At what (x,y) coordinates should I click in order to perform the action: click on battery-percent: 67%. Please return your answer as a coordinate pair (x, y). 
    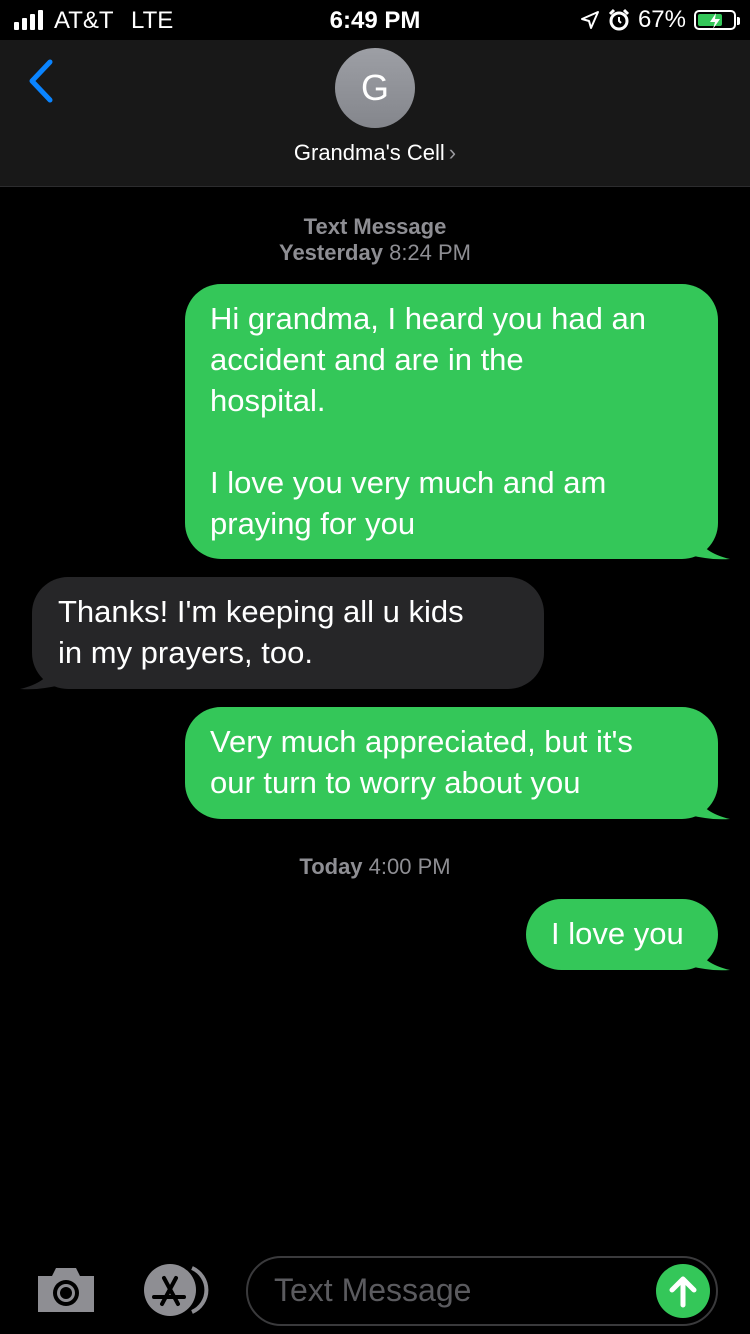
    Looking at the image, I should click on (661, 19).